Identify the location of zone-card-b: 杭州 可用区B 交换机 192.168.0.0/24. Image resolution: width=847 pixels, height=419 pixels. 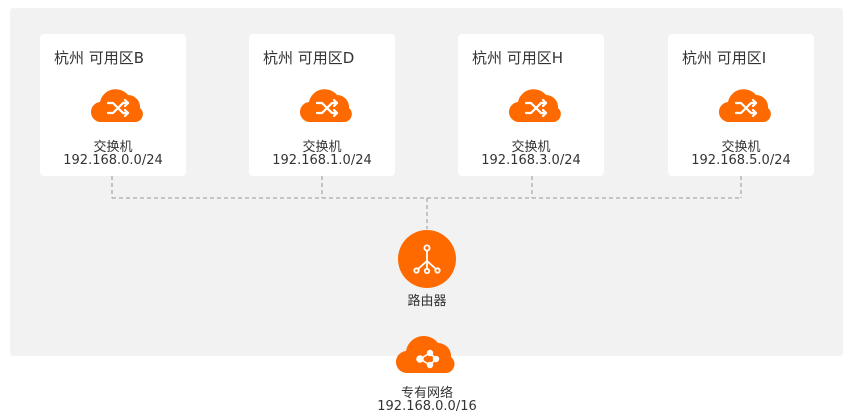
(113, 105).